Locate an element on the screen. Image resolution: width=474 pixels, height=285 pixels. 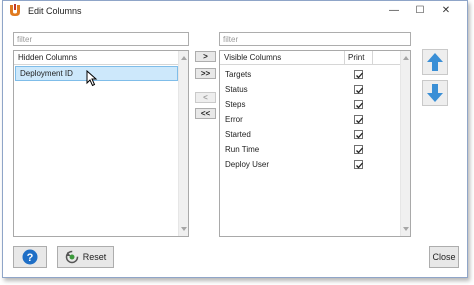
arrow-up-icon is located at coordinates (435, 62).